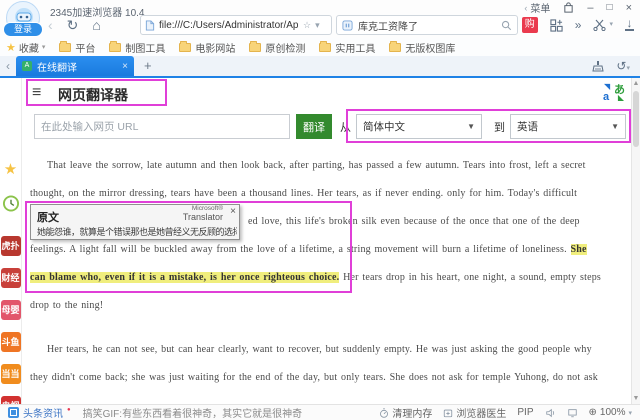 This screenshot has width=640, height=420. I want to click on toutiao-icon, so click(13, 412).